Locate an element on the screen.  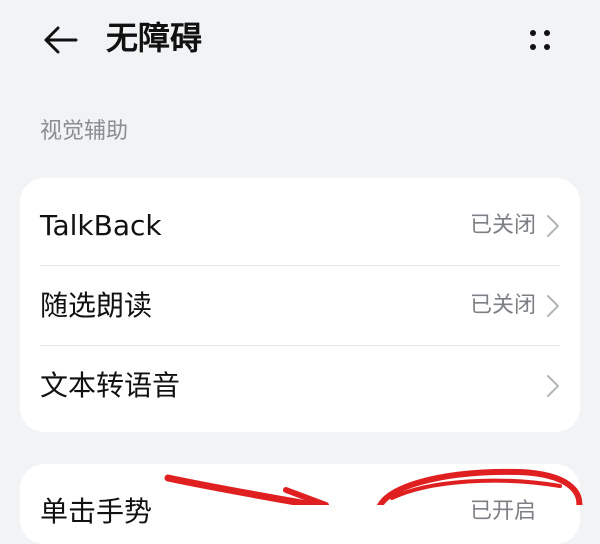
back-arrow-icon is located at coordinates (61, 40).